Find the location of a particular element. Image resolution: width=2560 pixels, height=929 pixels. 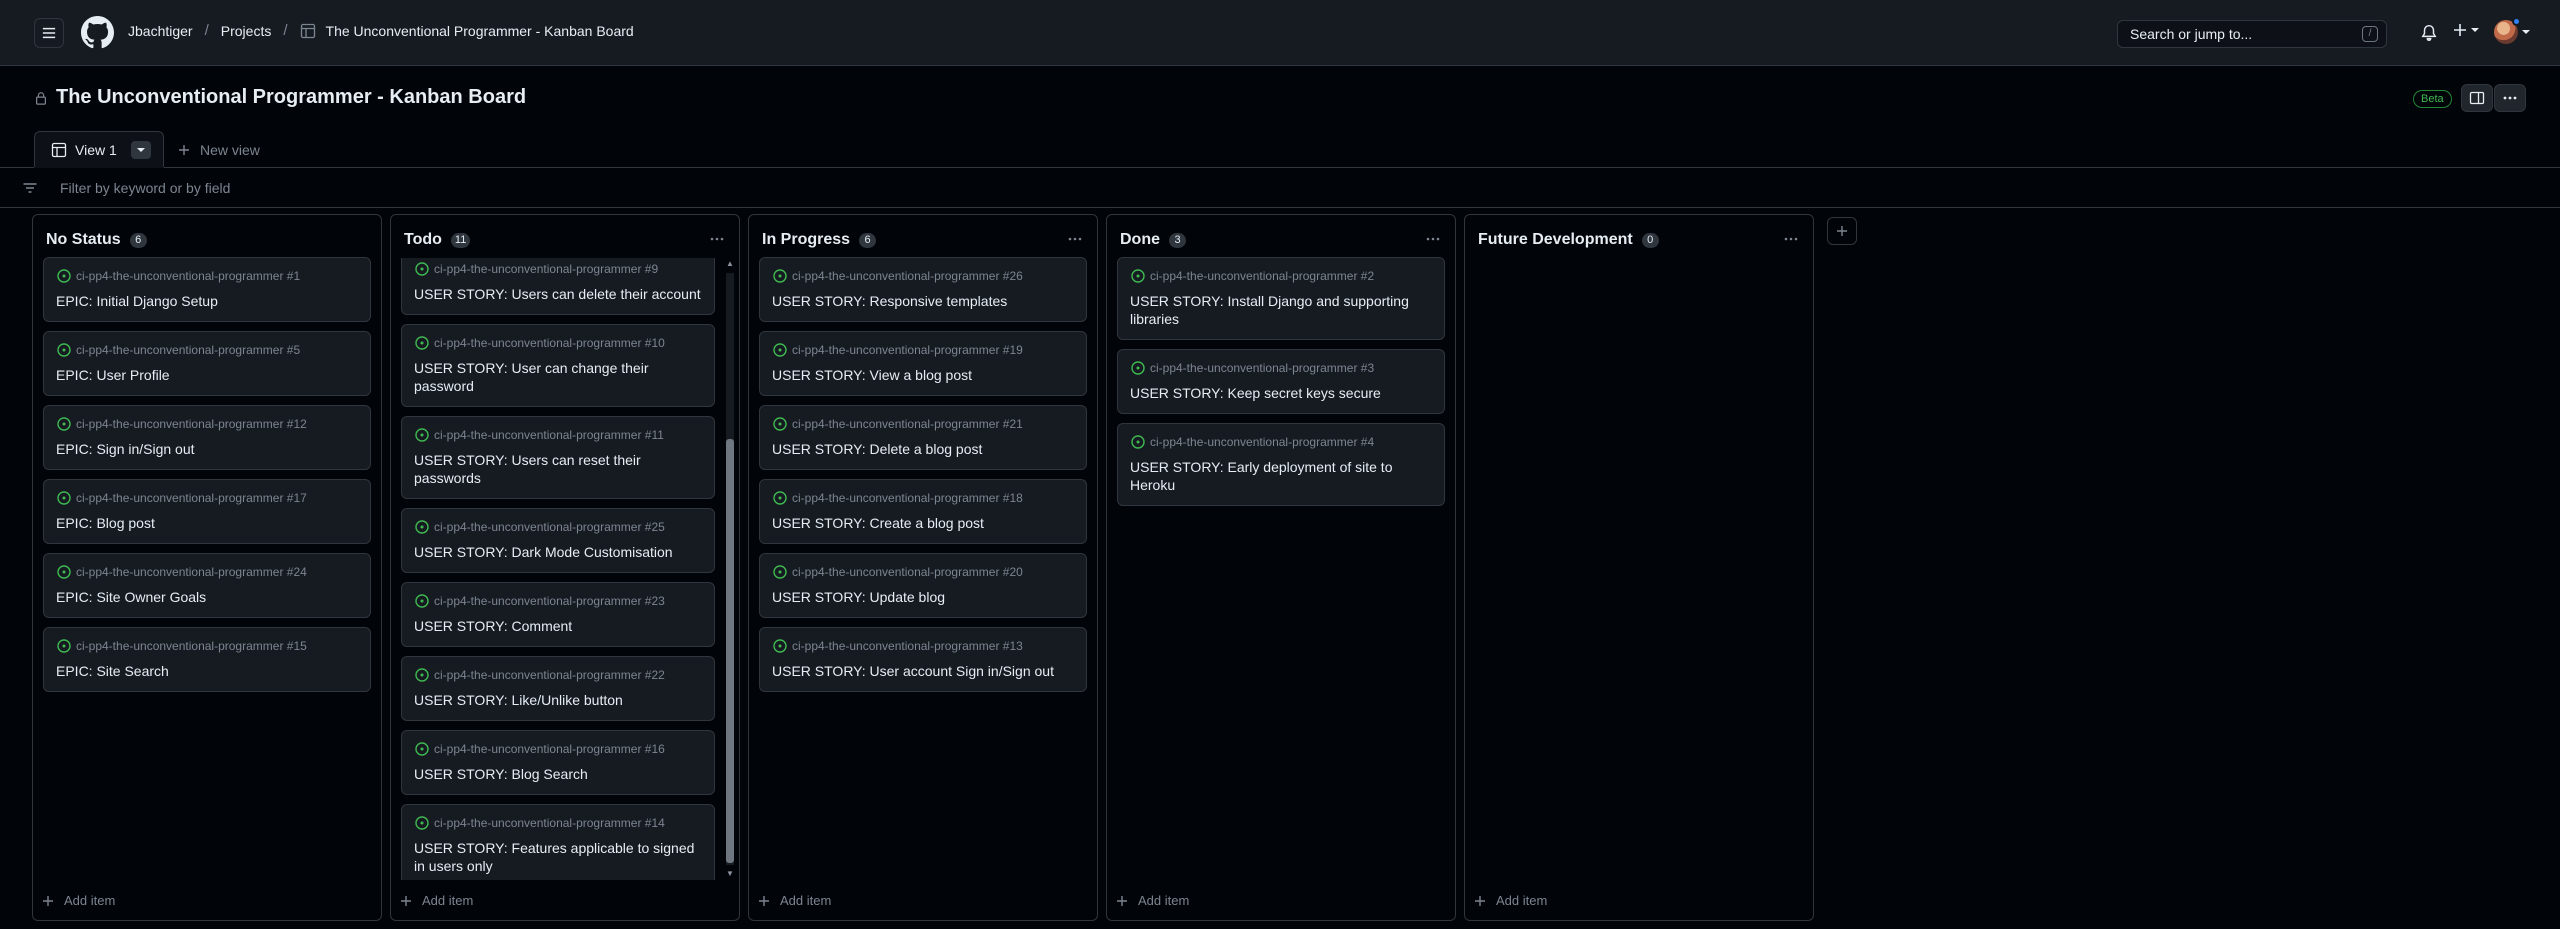

card-repo-number: ci-pp4-the-unconventional-programmer #21 is located at coordinates (907, 424).